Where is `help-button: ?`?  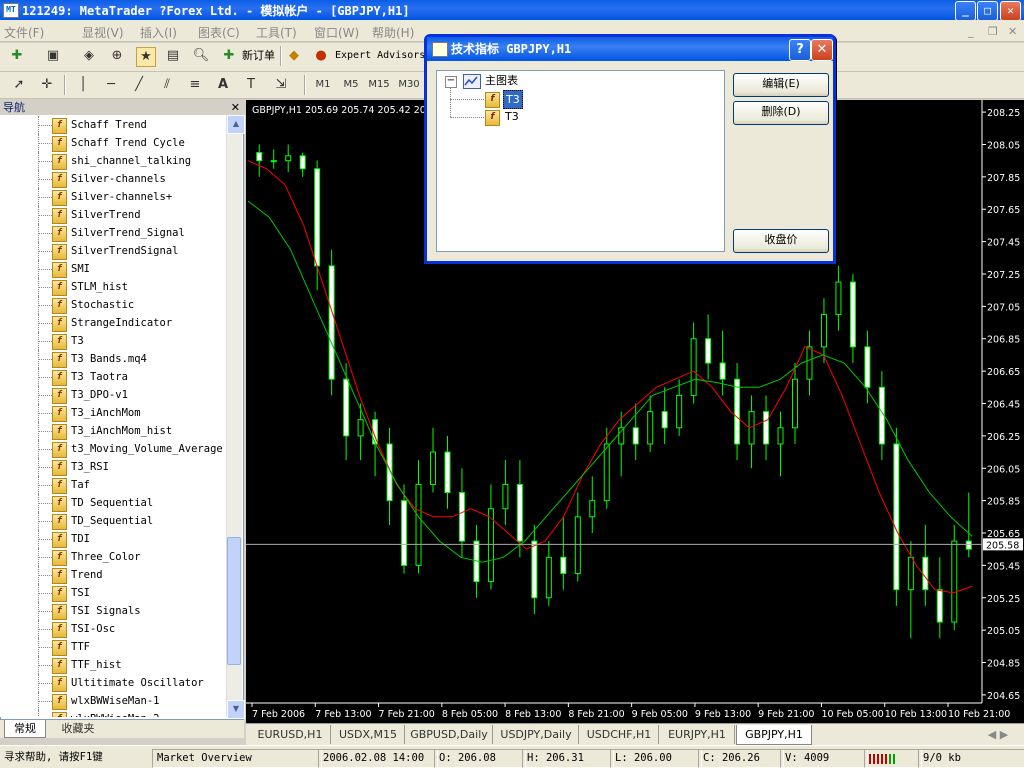
help-button: ? is located at coordinates (800, 50).